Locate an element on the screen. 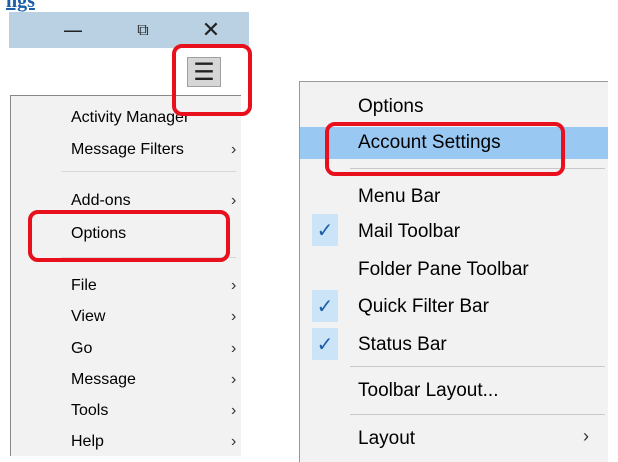  menu-item-help: Help is located at coordinates (87, 442).